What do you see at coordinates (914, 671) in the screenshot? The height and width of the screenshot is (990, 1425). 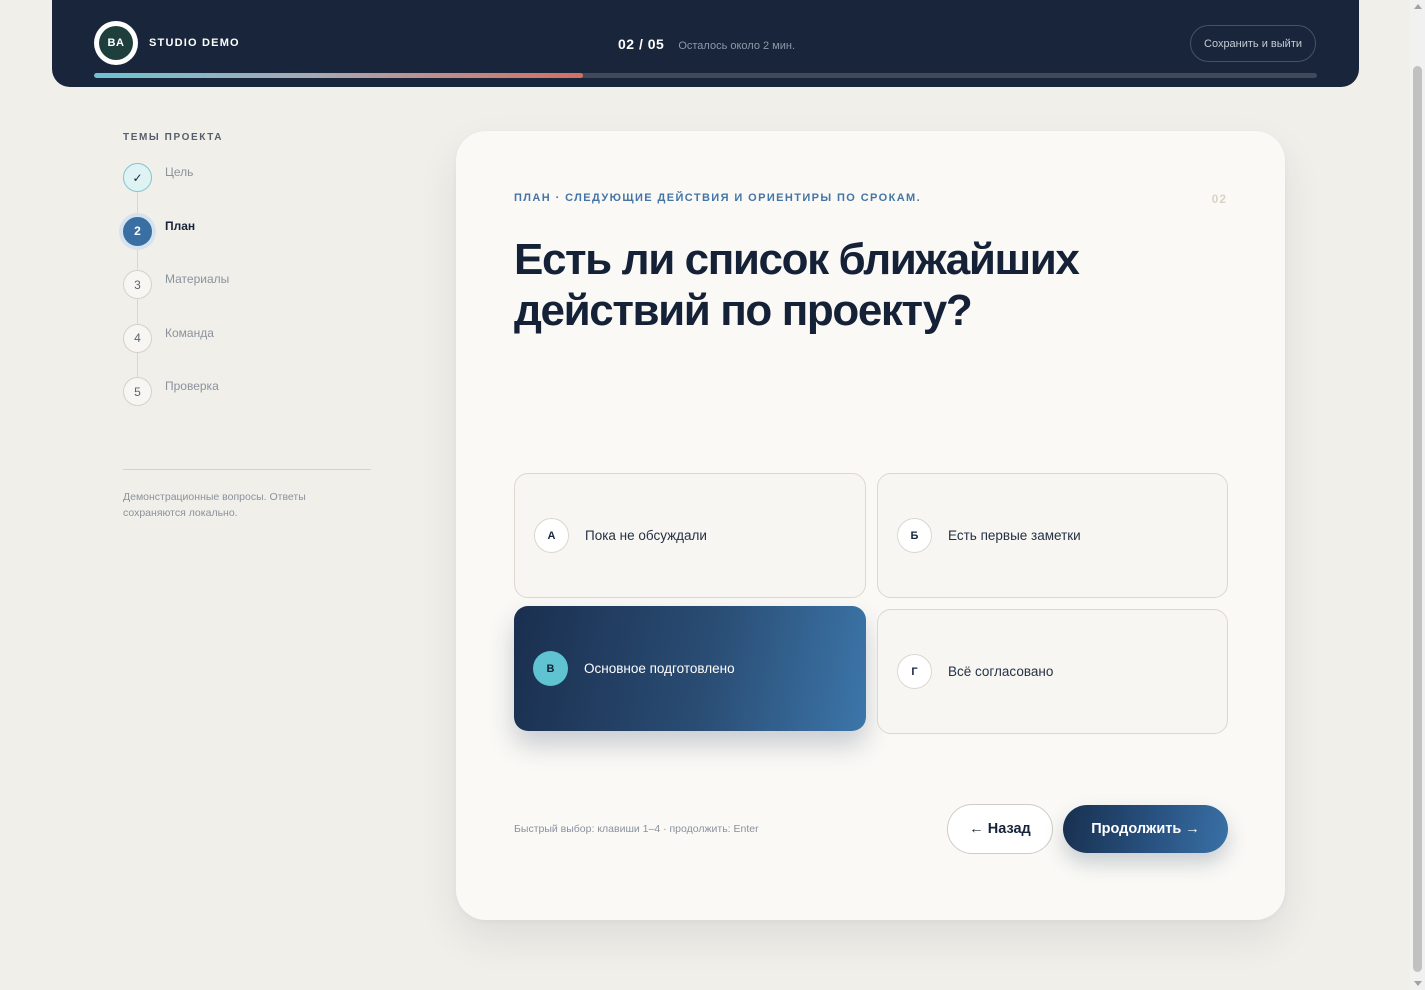 I see `option-letter-badge: Г` at bounding box center [914, 671].